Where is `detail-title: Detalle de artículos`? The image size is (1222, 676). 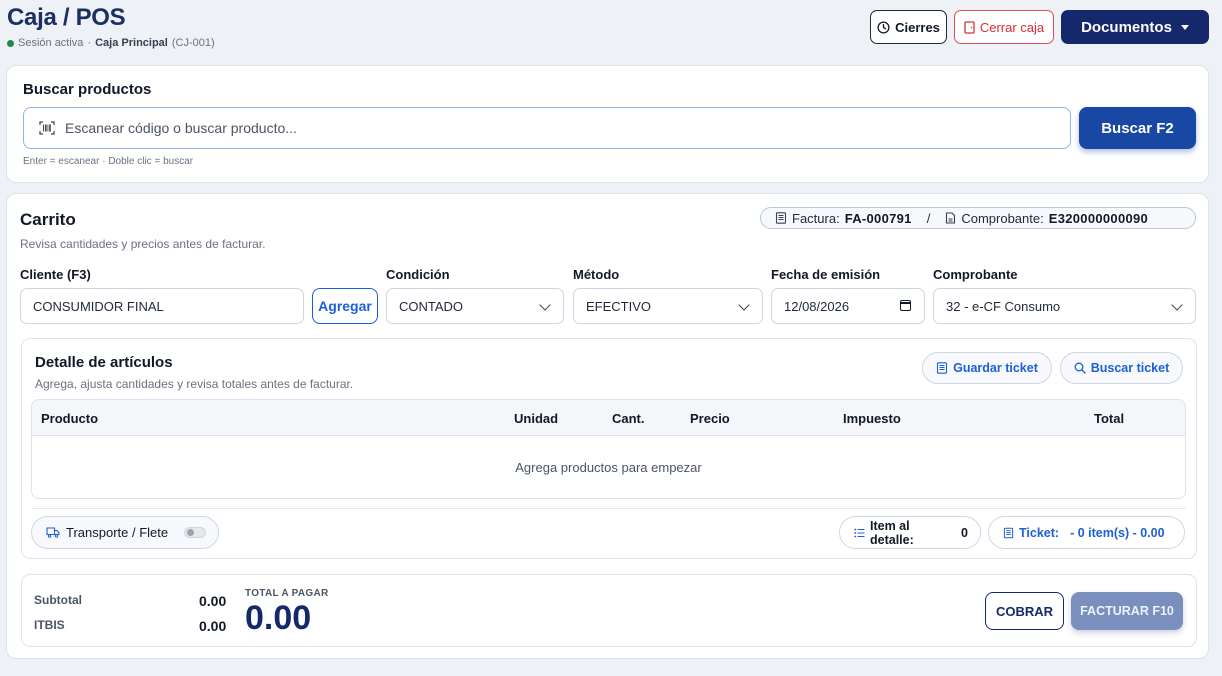
detail-title: Detalle de artículos is located at coordinates (104, 362).